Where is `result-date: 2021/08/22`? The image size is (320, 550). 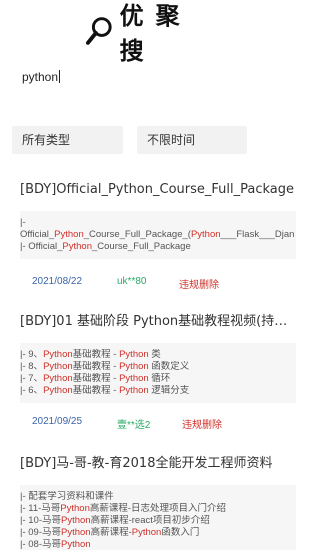
result-date: 2021/08/22 is located at coordinates (57, 281).